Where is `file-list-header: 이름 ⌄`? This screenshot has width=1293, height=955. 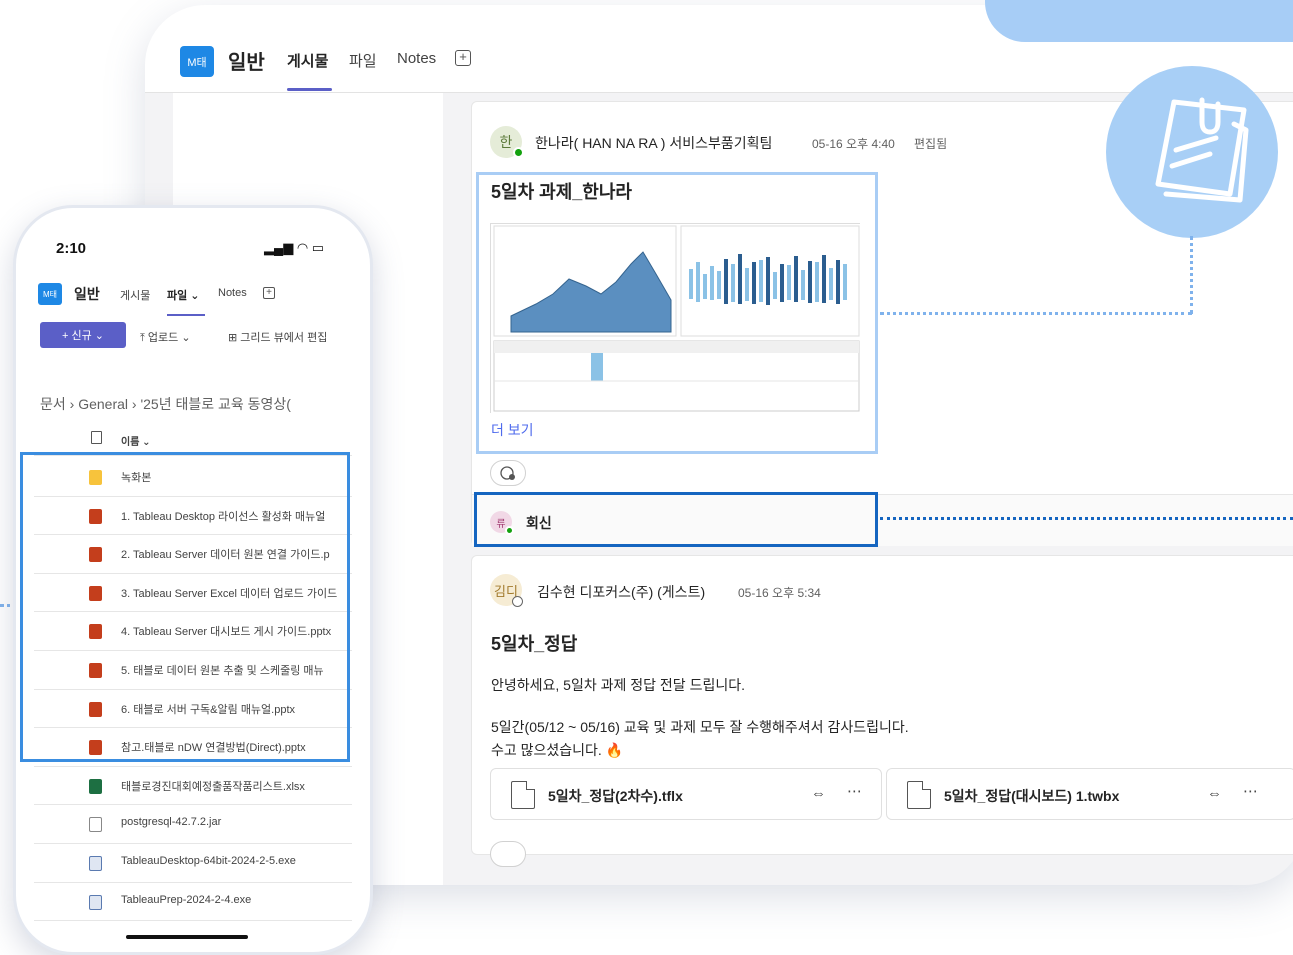
file-list-header: 이름 ⌄ is located at coordinates (193, 438).